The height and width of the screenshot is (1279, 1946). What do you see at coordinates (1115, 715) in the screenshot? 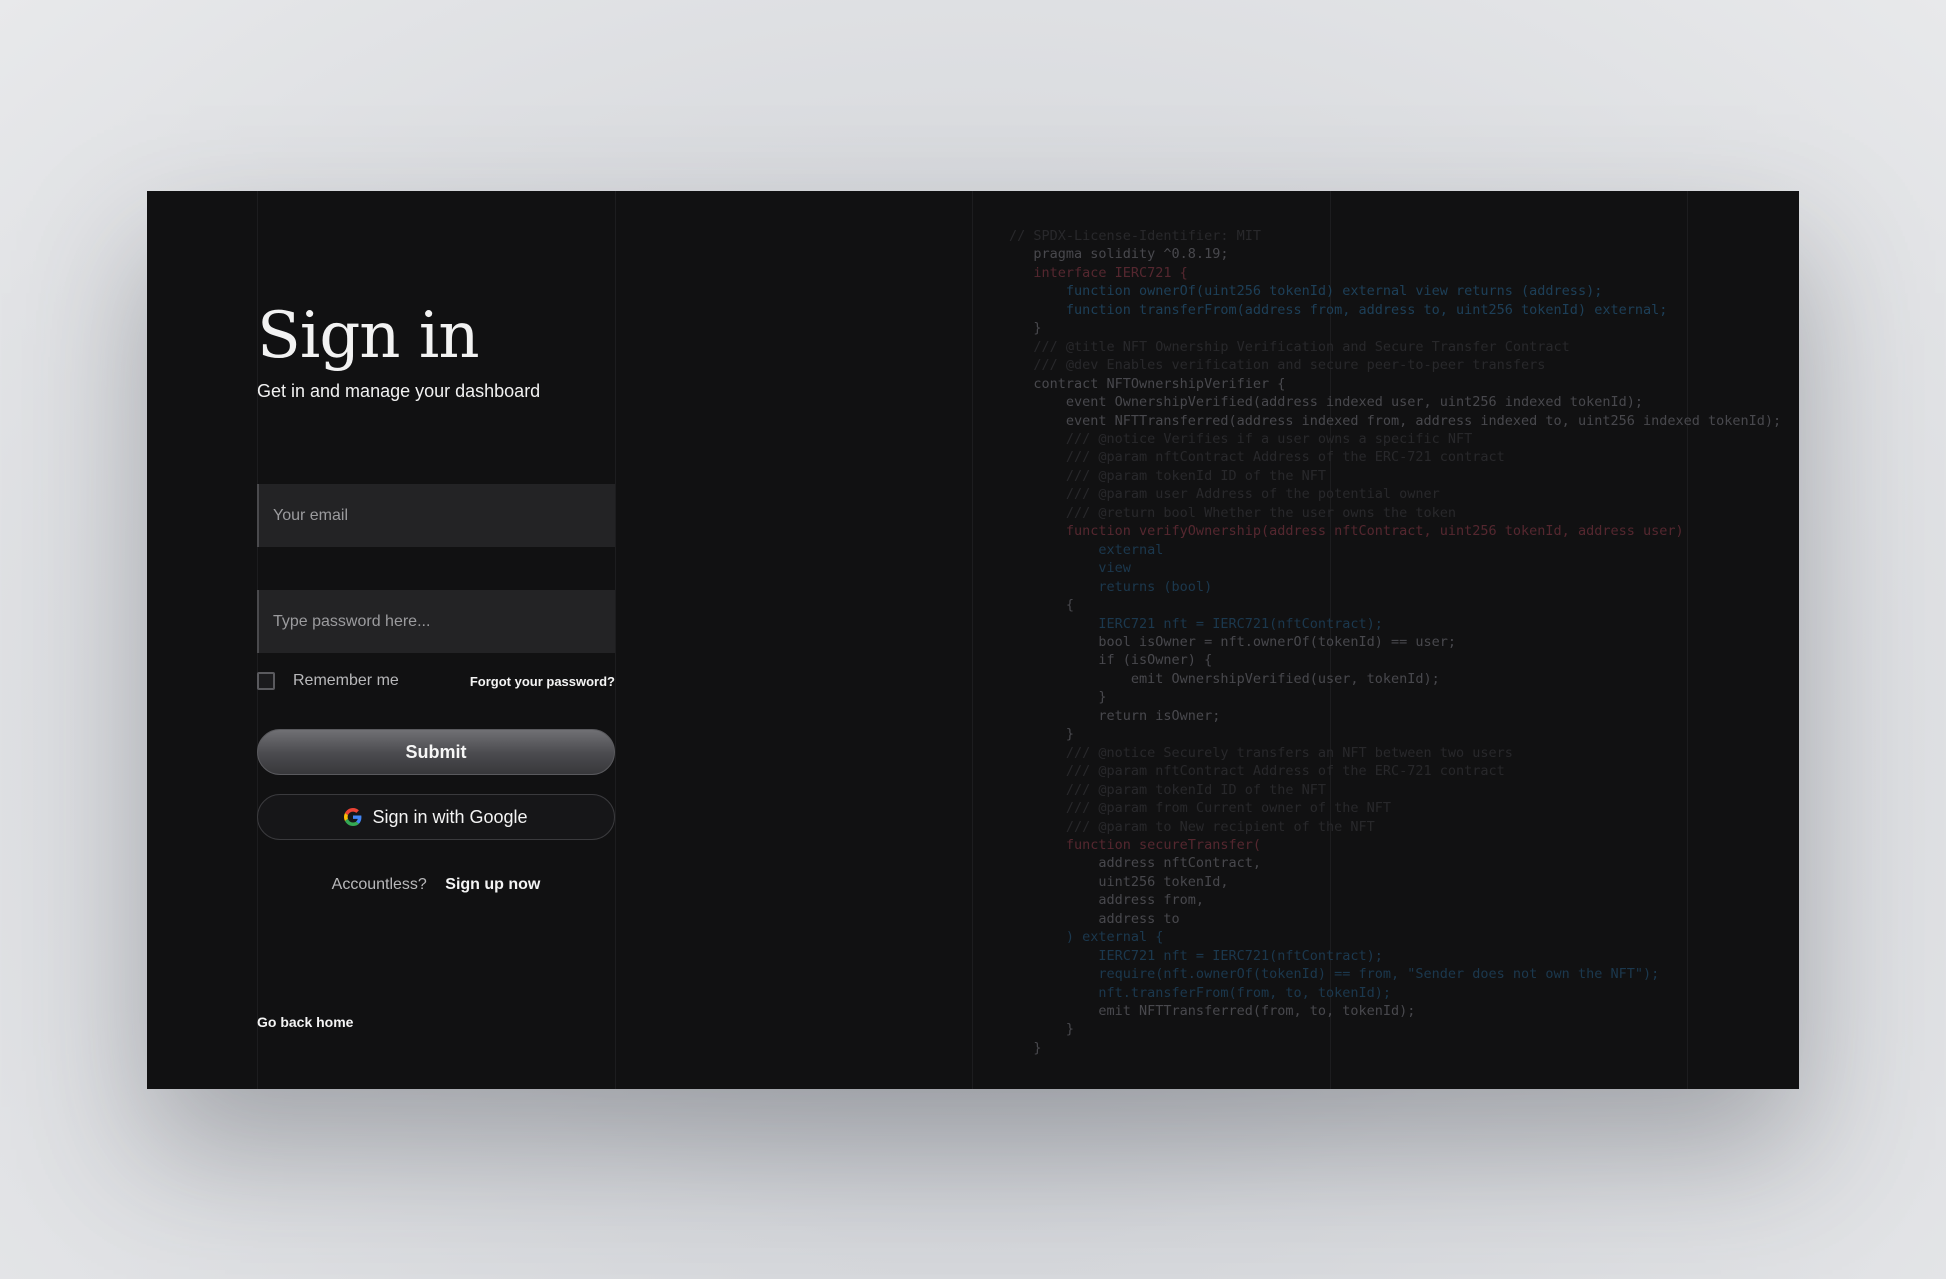
I see `code-line: return isOwner;` at bounding box center [1115, 715].